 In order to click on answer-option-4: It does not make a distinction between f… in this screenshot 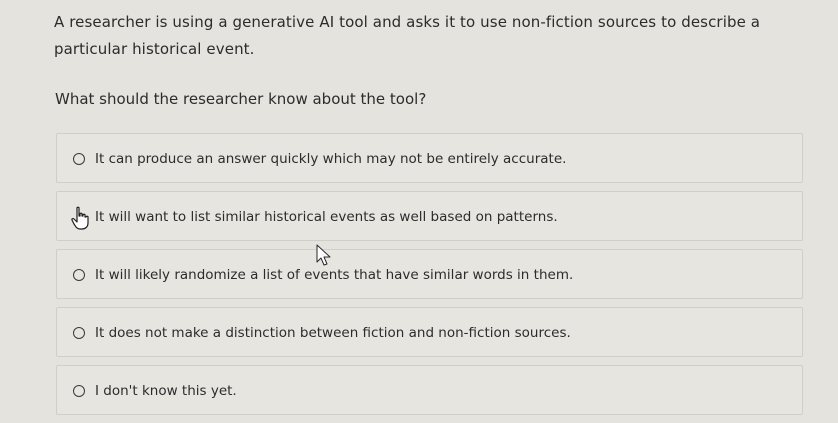, I will do `click(429, 332)`.